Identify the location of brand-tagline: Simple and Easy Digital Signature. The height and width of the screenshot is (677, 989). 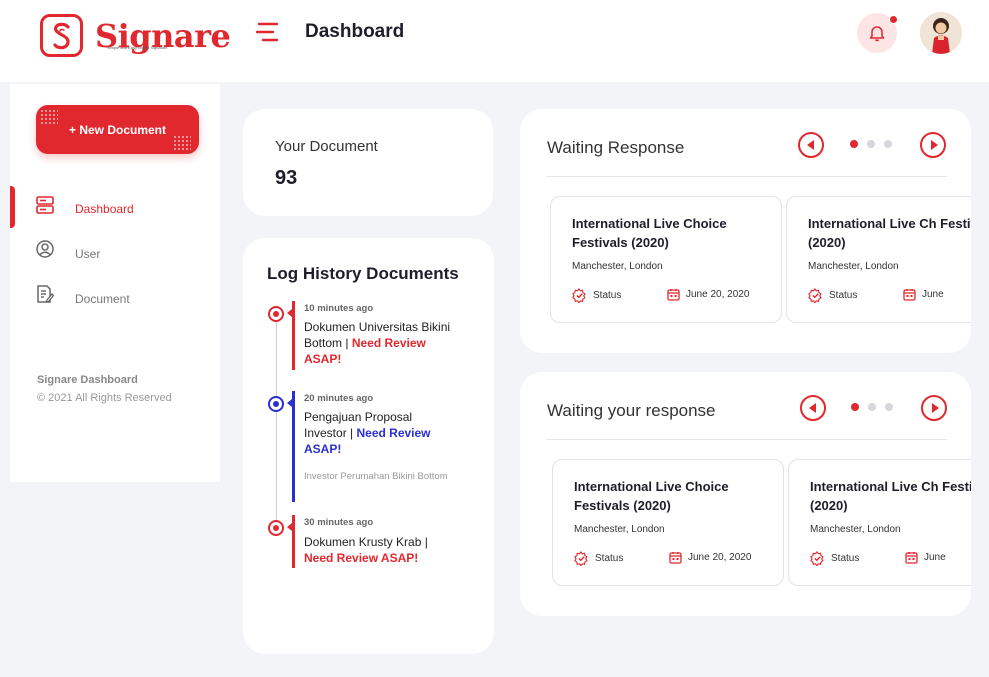
(137, 47).